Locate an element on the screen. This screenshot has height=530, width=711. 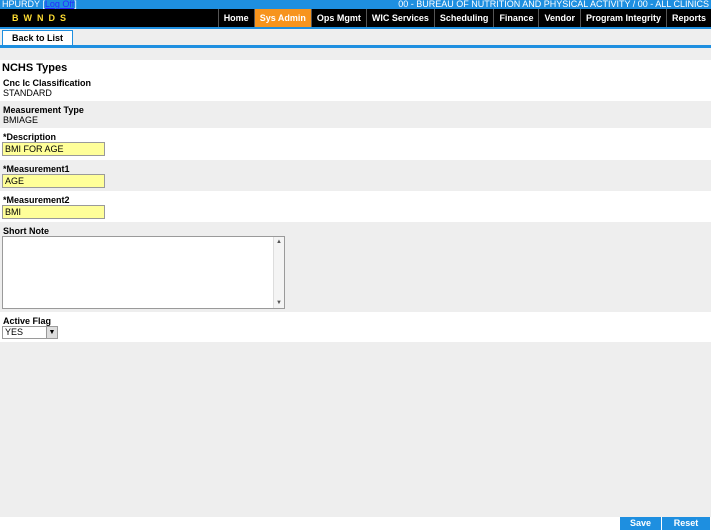
content-top-band is located at coordinates (355, 54).